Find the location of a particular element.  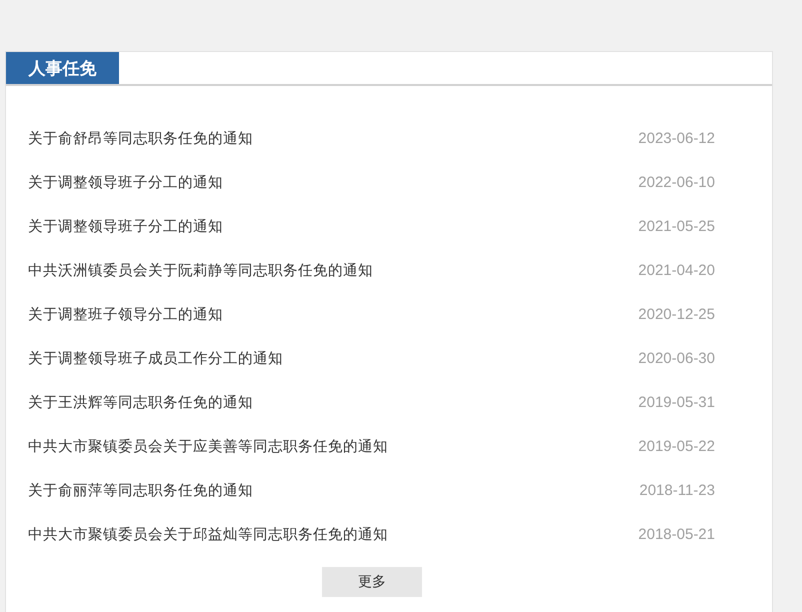

news-link: 中共沃洲镇委员会关于阮莉静等同志职务任免的通知 is located at coordinates (200, 270).